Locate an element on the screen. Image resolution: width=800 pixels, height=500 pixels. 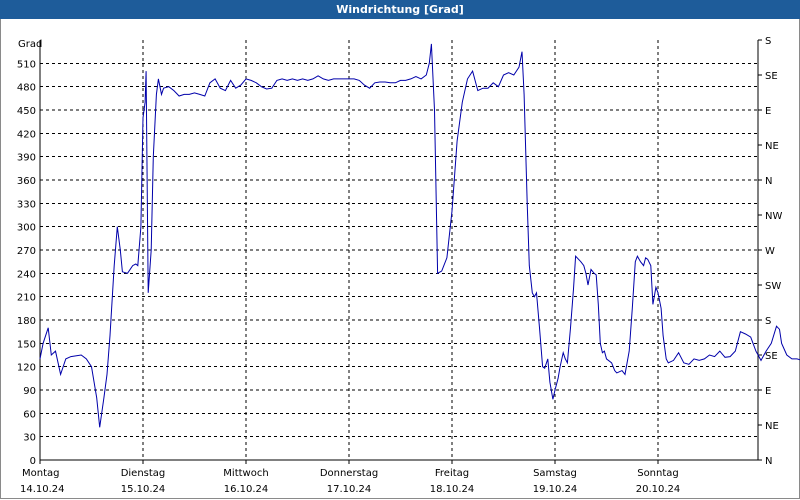
x-tick-day: Montag is located at coordinates (40, 473).